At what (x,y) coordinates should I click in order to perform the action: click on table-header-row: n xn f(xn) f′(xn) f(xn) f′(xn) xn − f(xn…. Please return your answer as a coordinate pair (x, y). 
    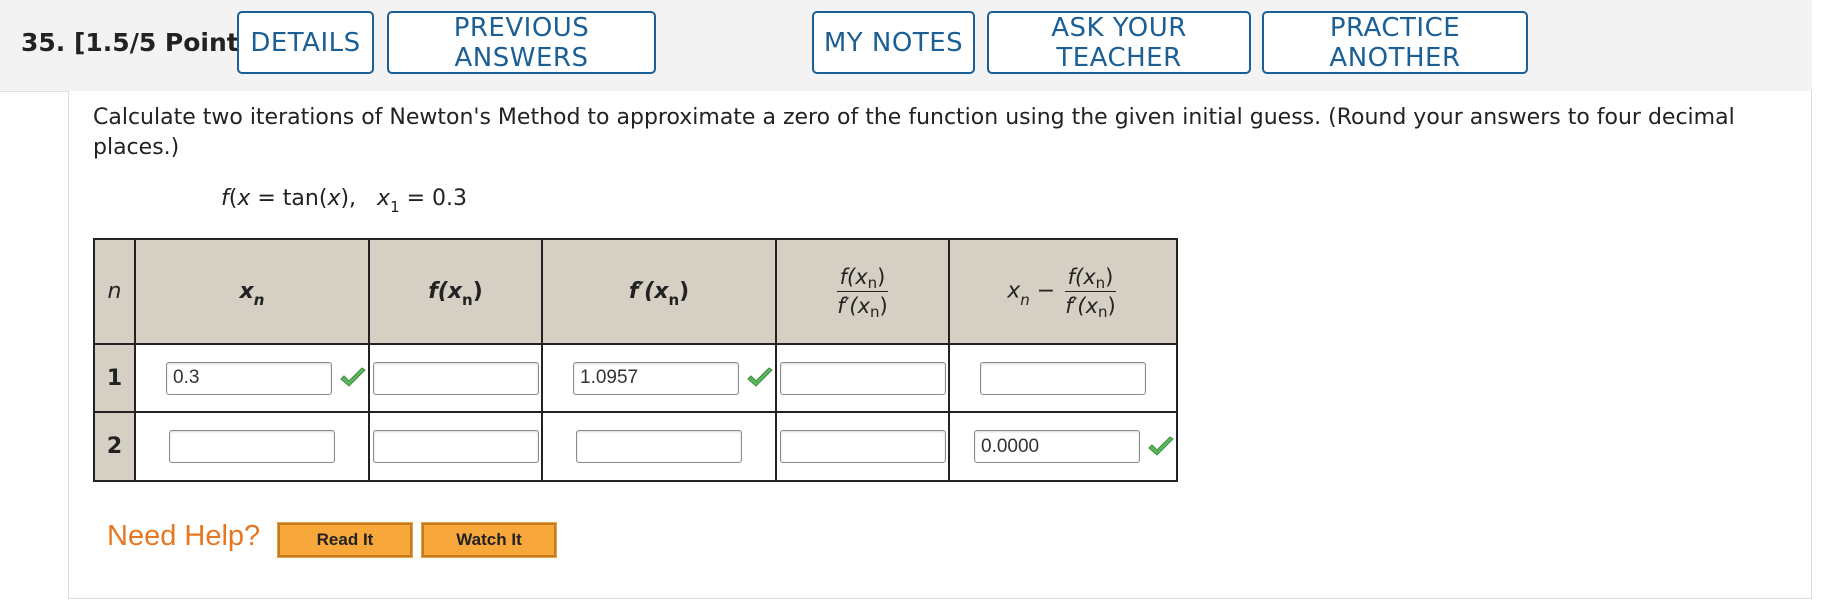
    Looking at the image, I should click on (635, 291).